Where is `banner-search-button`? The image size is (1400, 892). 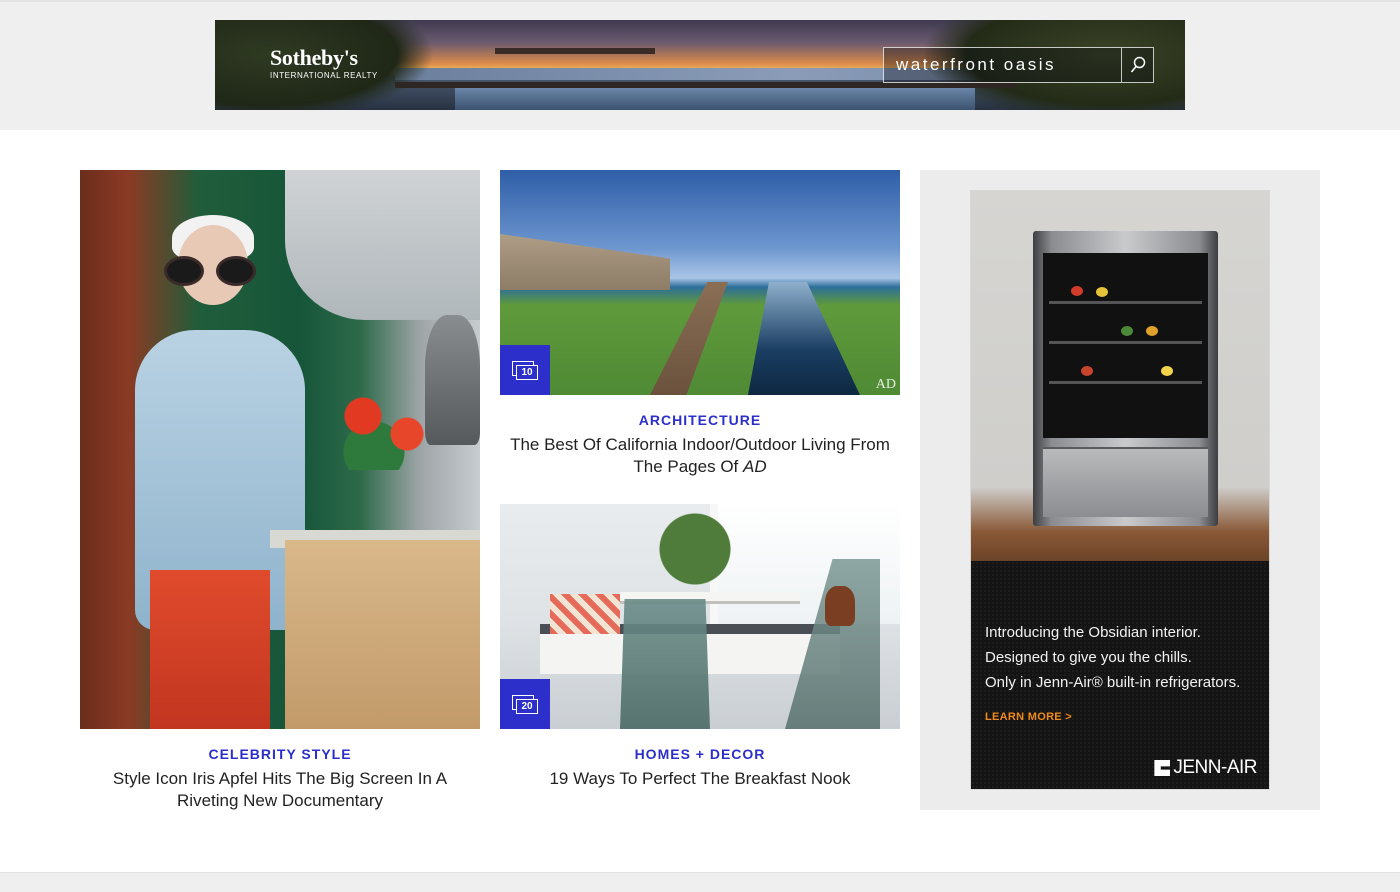
banner-search-button is located at coordinates (1137, 65).